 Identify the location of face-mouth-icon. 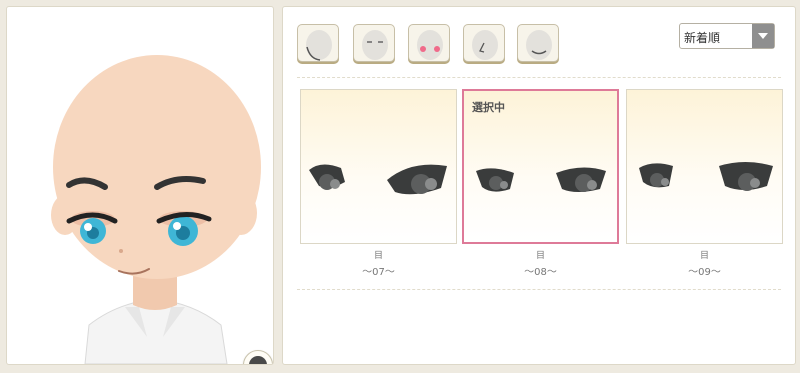
(539, 45).